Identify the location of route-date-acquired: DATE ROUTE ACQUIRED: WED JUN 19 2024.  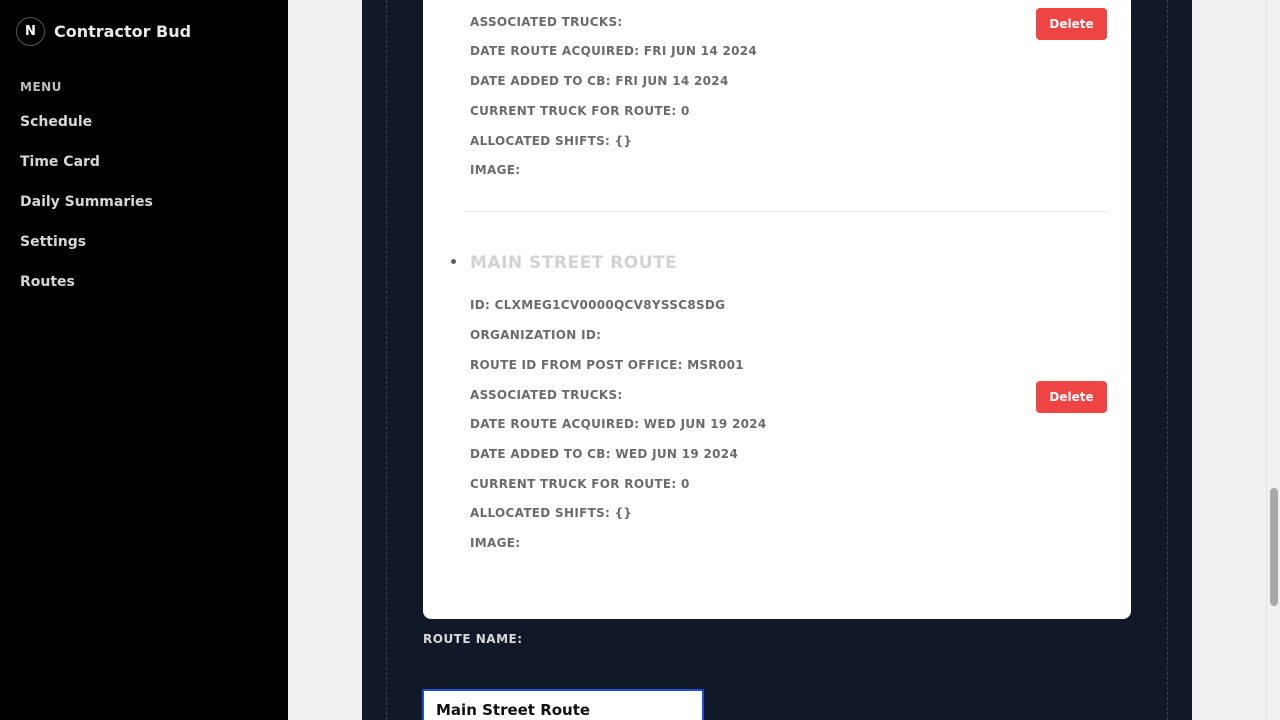
(618, 424).